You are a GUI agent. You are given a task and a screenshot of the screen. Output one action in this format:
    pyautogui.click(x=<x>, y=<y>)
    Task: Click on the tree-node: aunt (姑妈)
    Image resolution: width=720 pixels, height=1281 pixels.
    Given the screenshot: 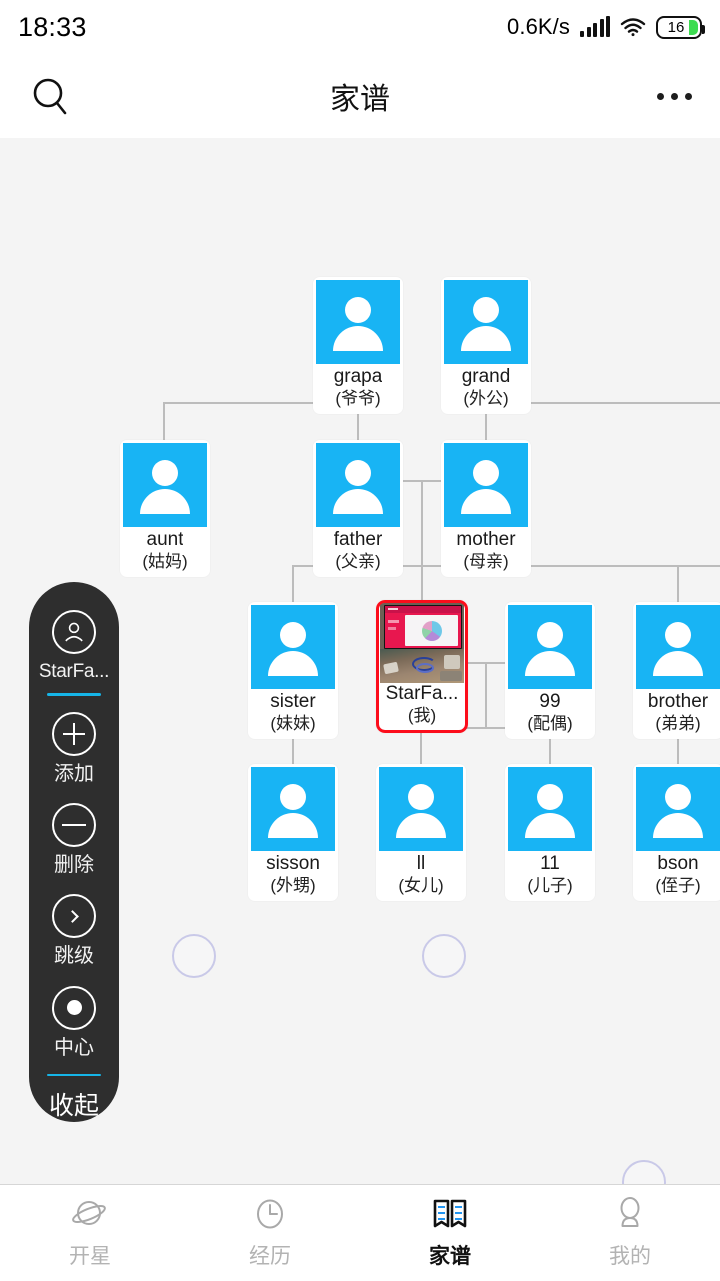 What is the action you would take?
    pyautogui.click(x=165, y=508)
    